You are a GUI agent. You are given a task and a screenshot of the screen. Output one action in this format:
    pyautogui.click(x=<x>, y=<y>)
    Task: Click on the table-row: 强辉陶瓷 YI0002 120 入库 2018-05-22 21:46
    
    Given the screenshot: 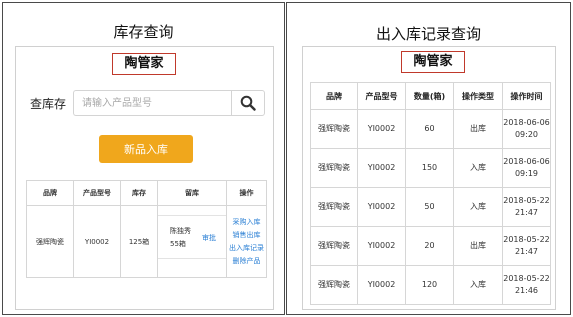 What is the action you would take?
    pyautogui.click(x=430, y=285)
    